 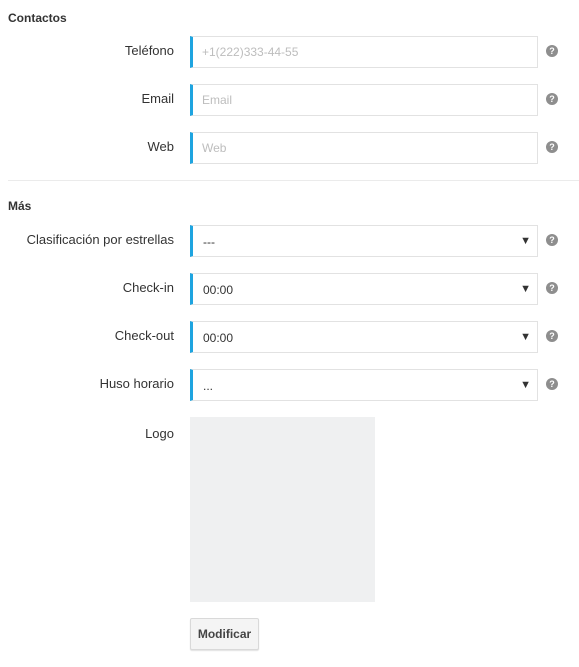 What do you see at coordinates (149, 50) in the screenshot?
I see `phone-label: Teléfono` at bounding box center [149, 50].